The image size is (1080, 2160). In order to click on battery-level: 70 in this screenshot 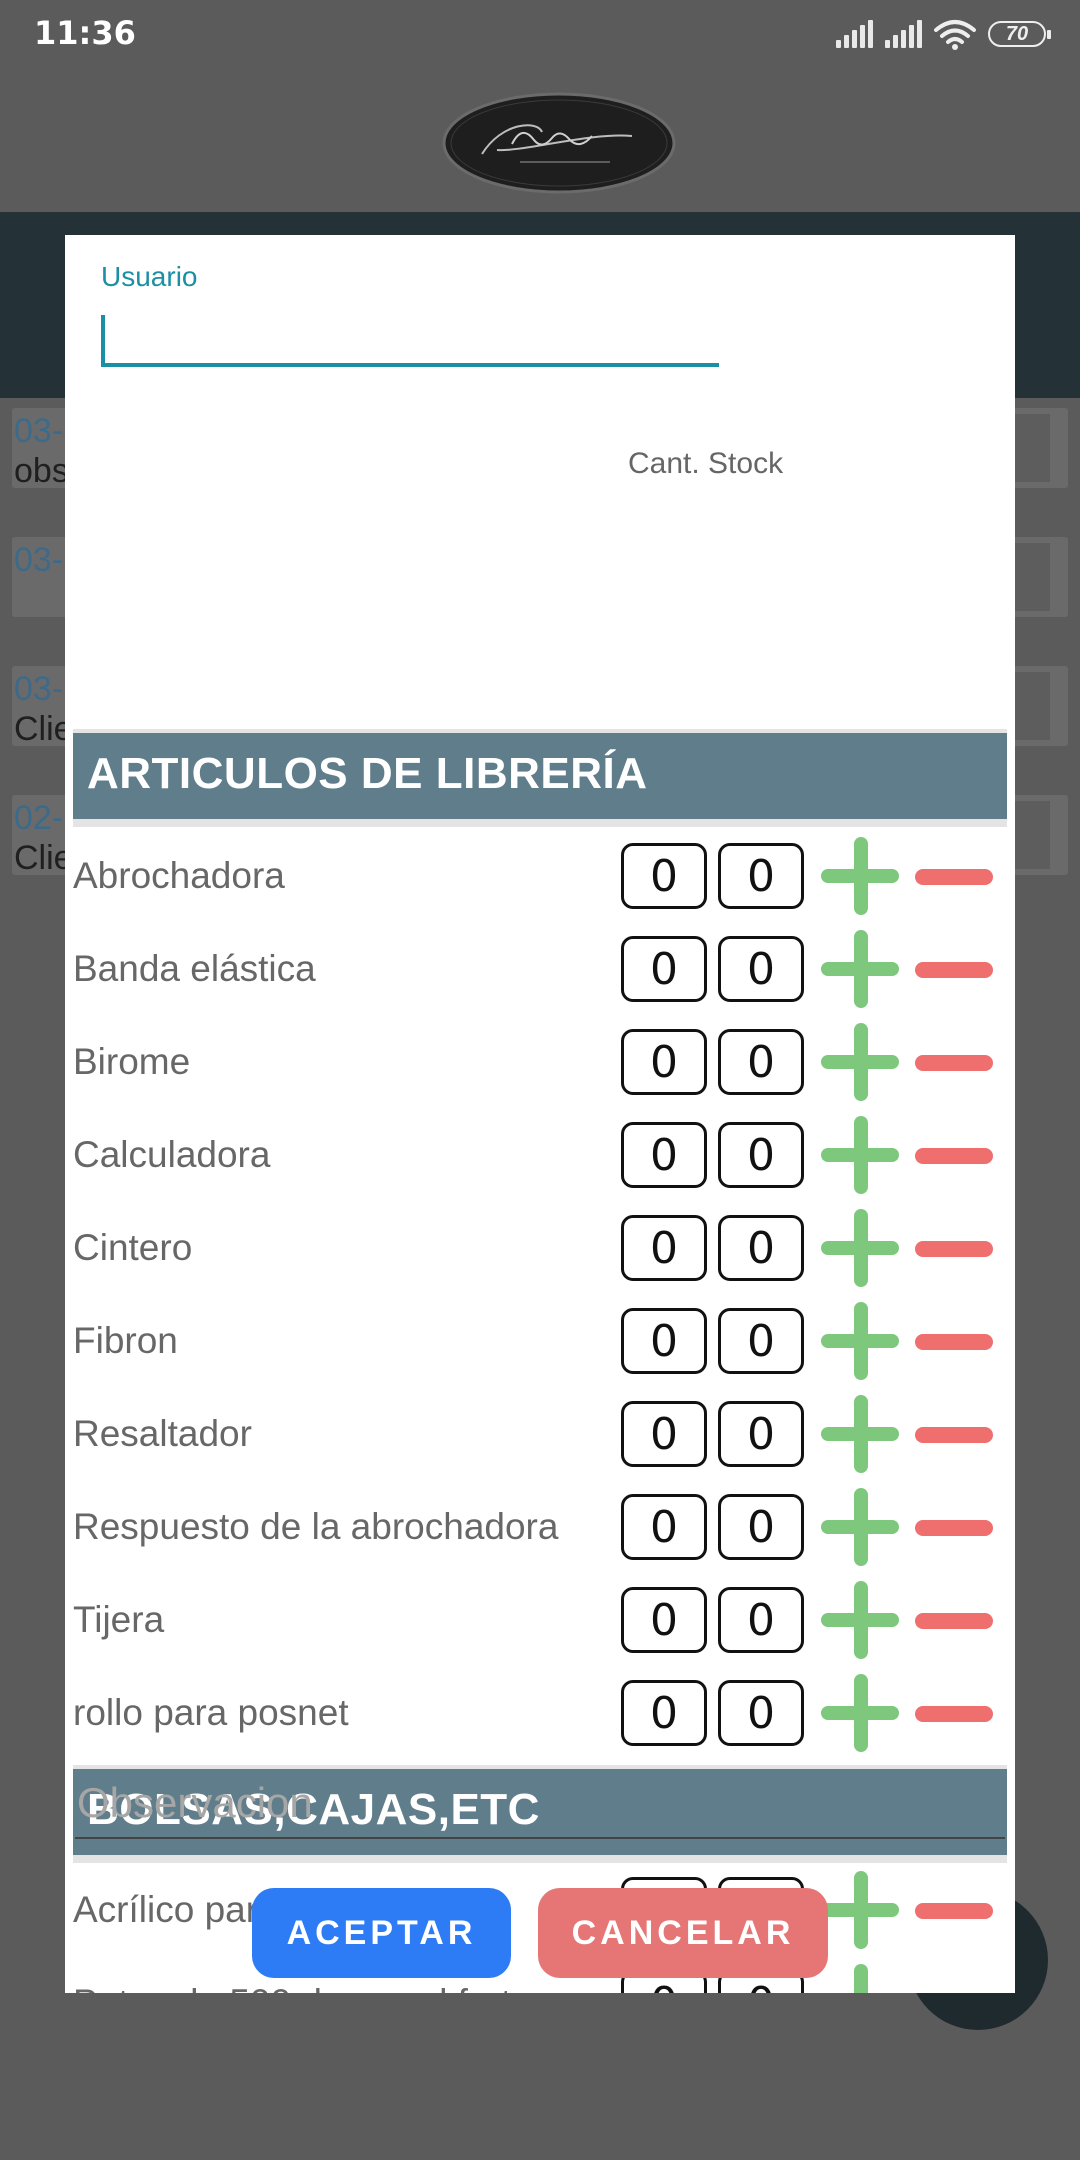, I will do `click(1017, 33)`.